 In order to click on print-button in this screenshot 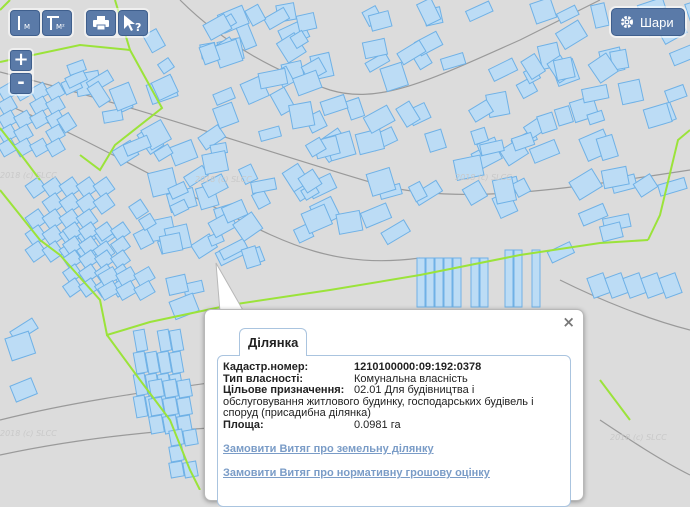, I will do `click(101, 23)`.